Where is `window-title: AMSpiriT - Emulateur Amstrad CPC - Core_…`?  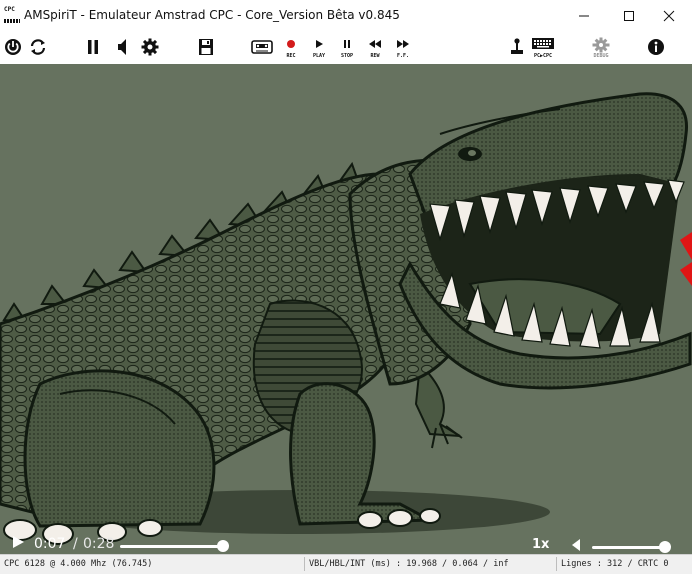 window-title: AMSpiriT - Emulateur Amstrad CPC - Core_… is located at coordinates (212, 15).